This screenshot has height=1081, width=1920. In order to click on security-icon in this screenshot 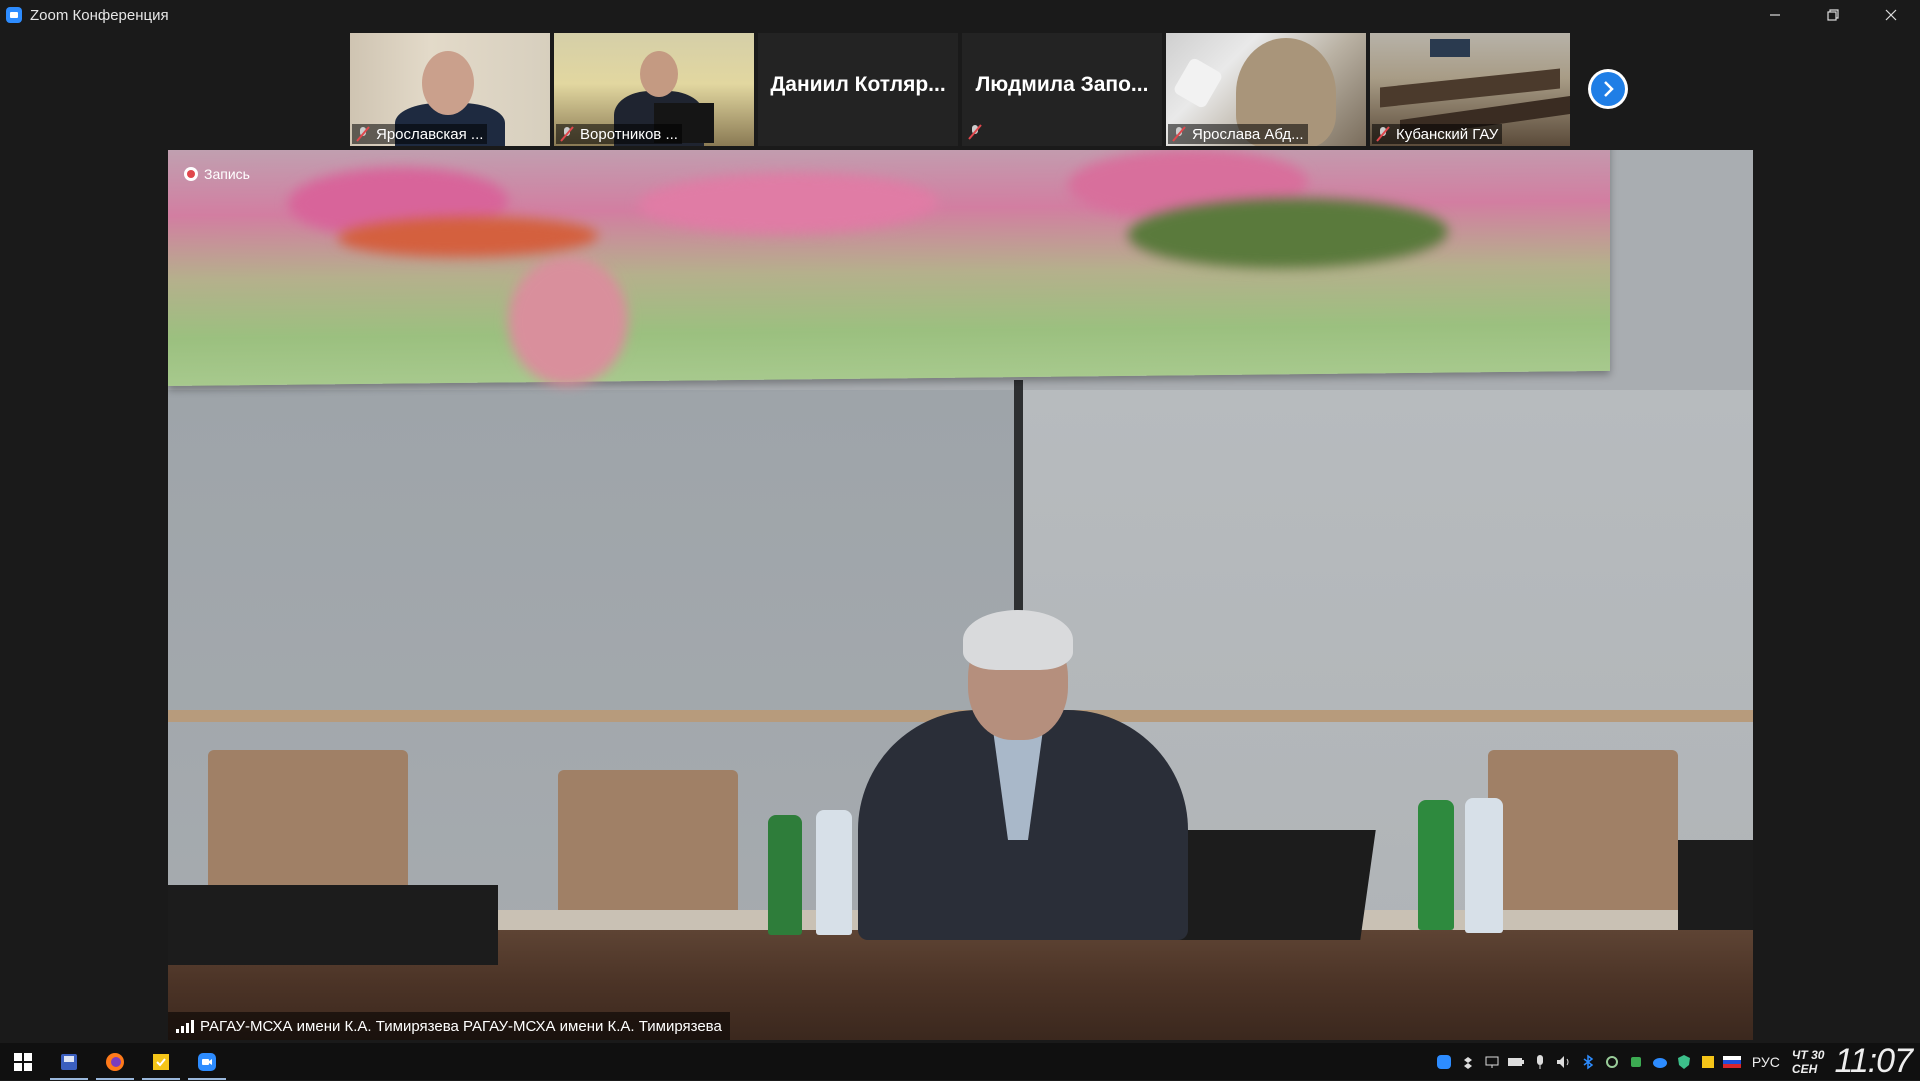, I will do `click(1636, 1061)`.